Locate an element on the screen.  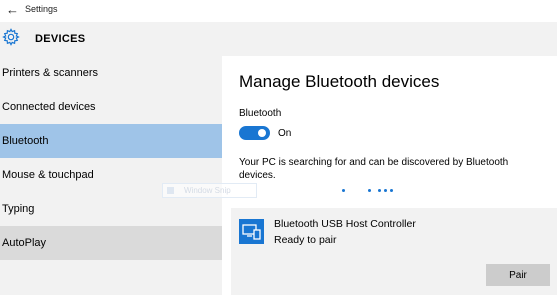
page-title: DEVICES is located at coordinates (60, 39).